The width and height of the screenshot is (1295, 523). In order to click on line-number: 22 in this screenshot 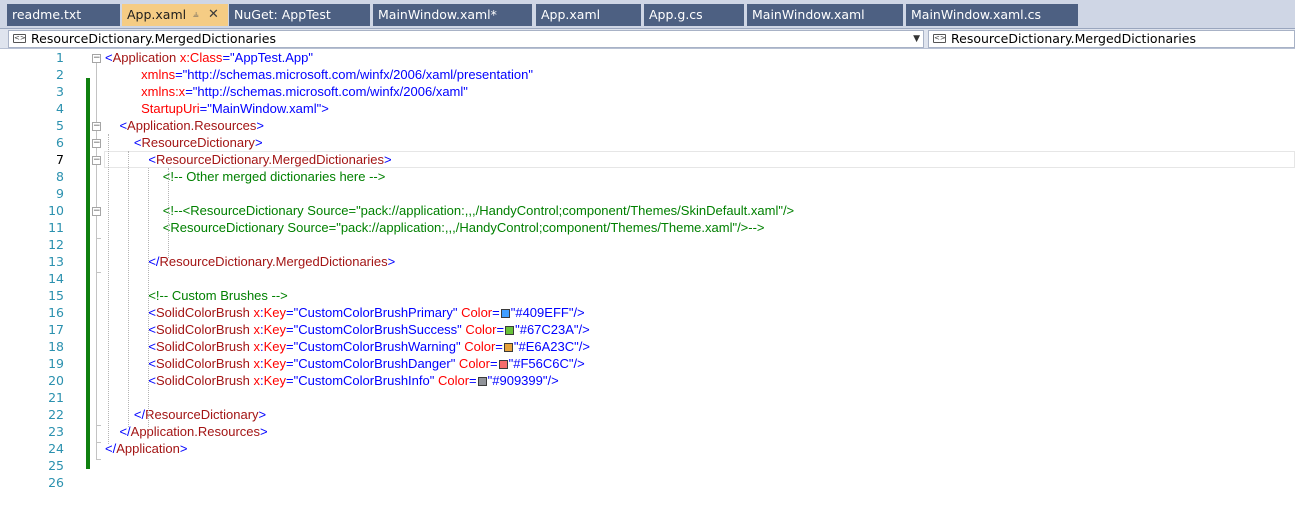, I will do `click(56, 414)`.